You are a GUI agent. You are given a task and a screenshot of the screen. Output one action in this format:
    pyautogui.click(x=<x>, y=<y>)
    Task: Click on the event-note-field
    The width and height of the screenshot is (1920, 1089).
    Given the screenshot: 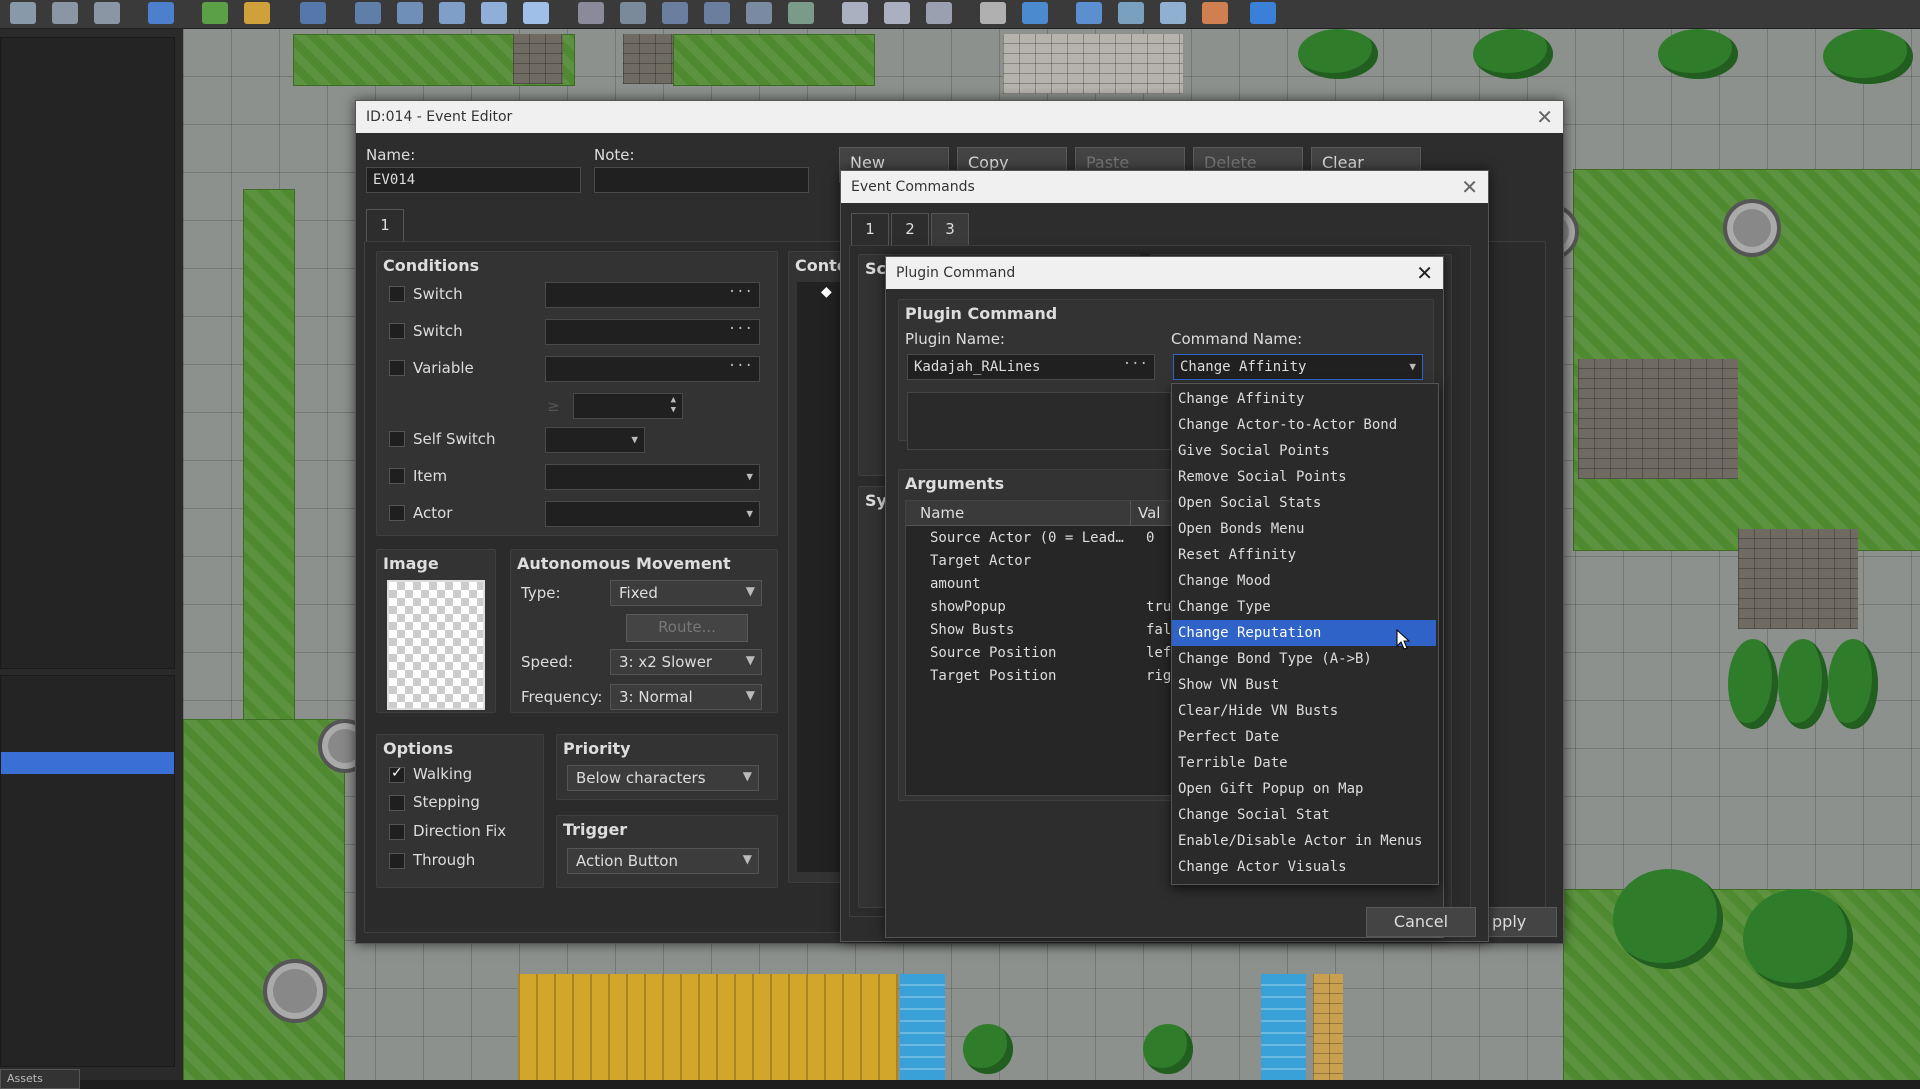 What is the action you would take?
    pyautogui.click(x=701, y=180)
    